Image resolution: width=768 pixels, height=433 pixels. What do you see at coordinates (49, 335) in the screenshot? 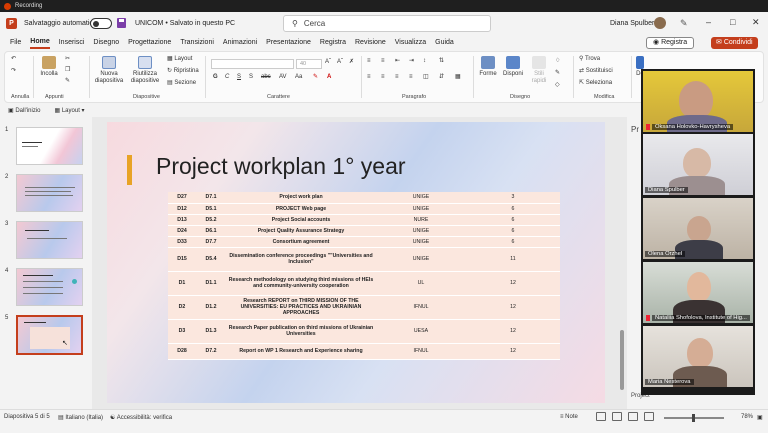
I see `slide-thumb-5: ↖` at bounding box center [49, 335].